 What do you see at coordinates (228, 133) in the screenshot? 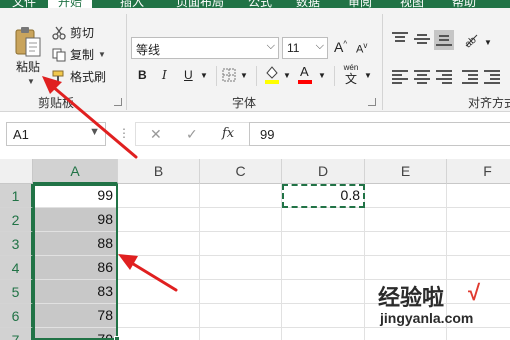
I see `insert-function-button: fx` at bounding box center [228, 133].